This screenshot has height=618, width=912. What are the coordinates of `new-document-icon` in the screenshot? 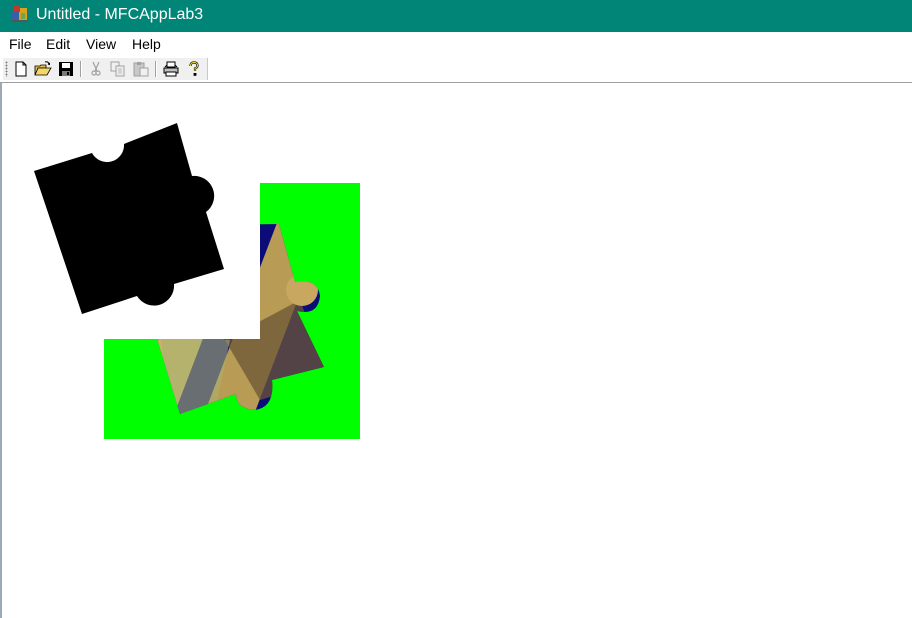 It's located at (21, 69).